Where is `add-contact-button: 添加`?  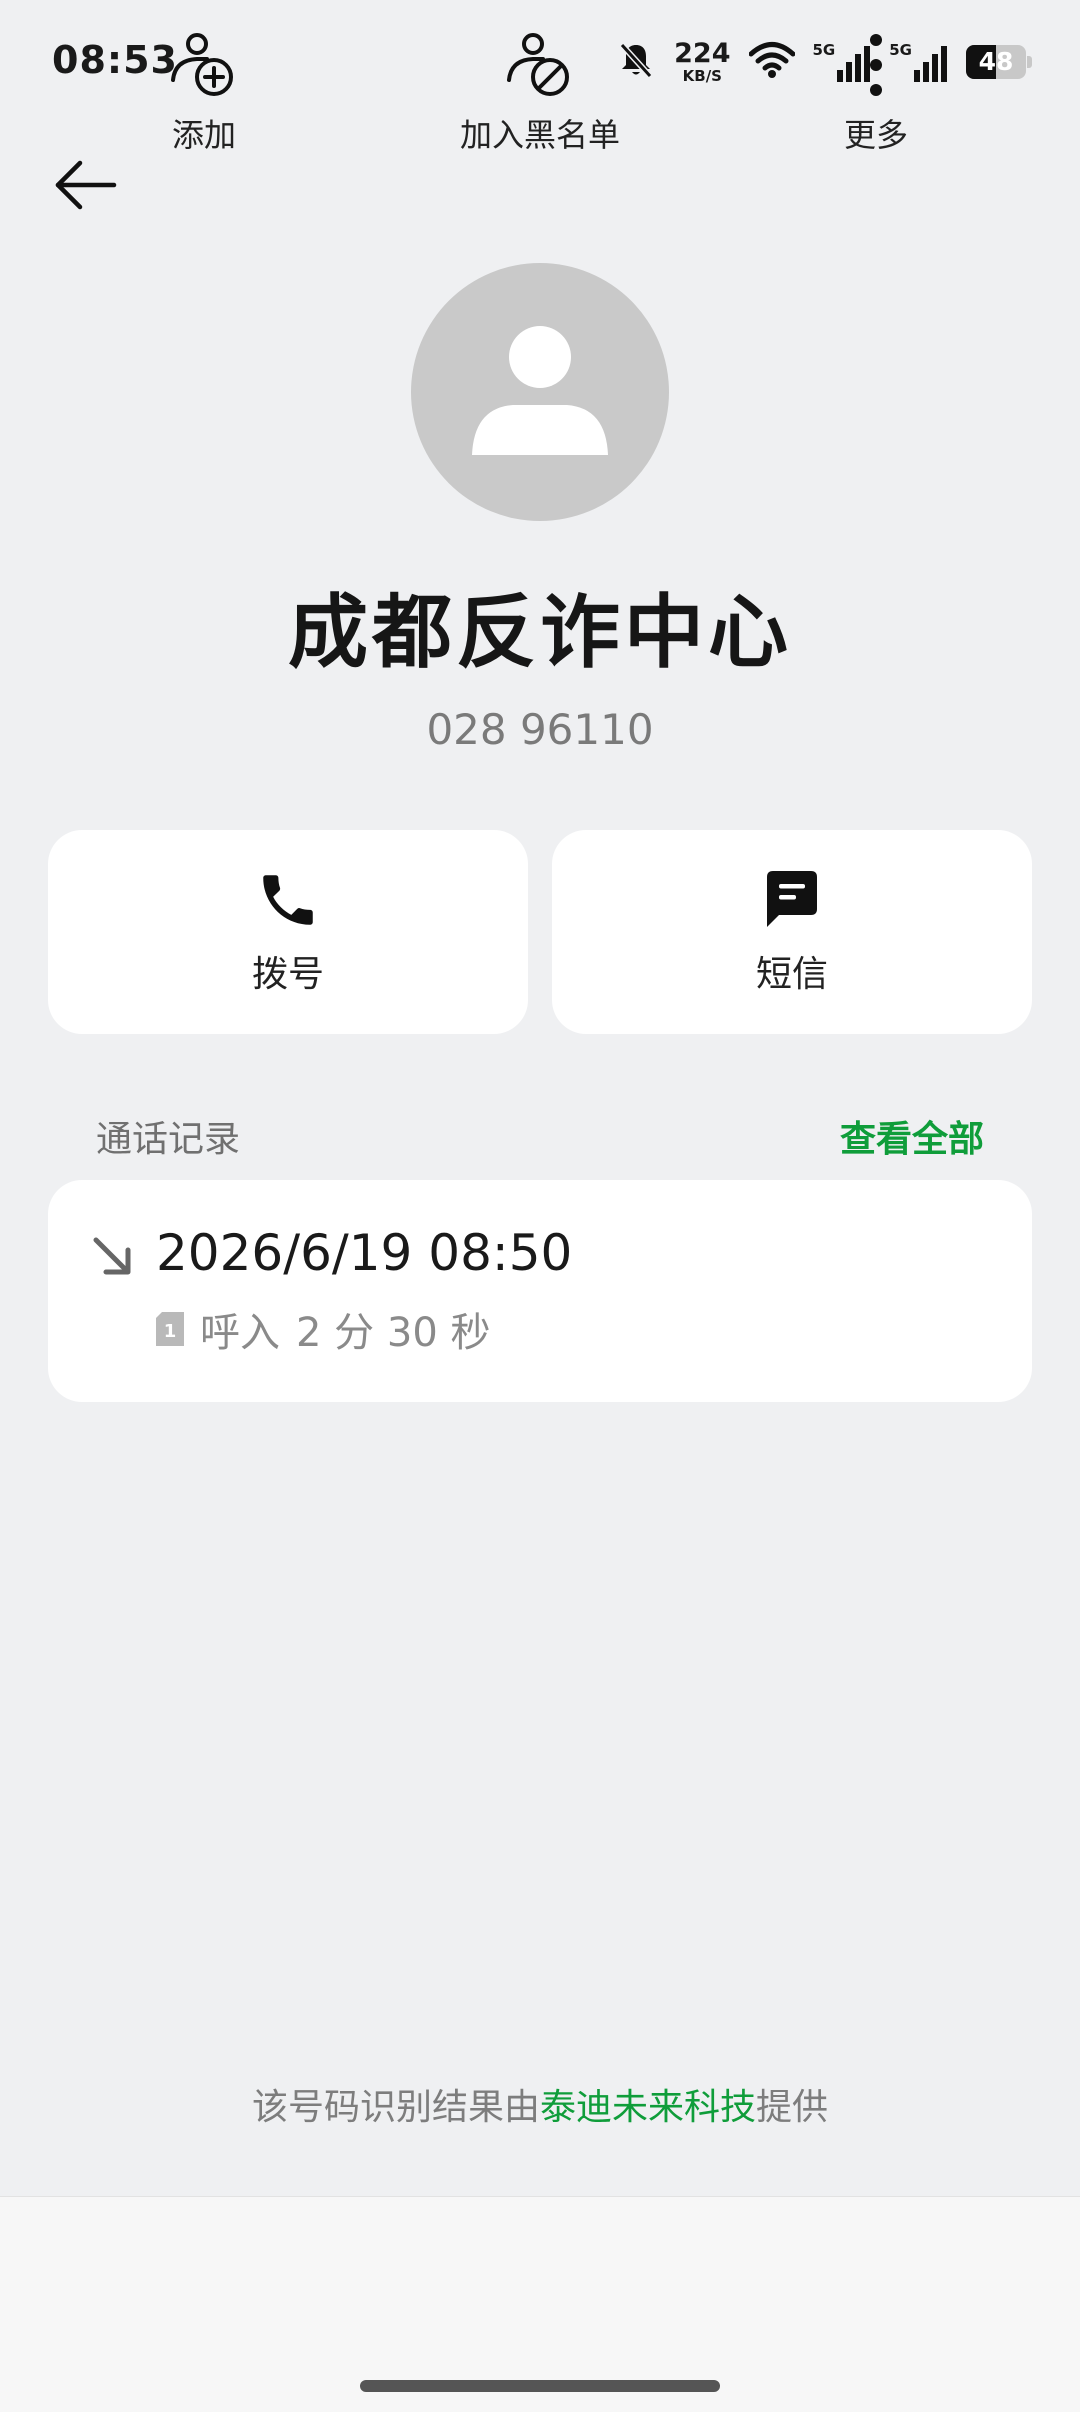
add-contact-button: 添加 is located at coordinates (204, 93).